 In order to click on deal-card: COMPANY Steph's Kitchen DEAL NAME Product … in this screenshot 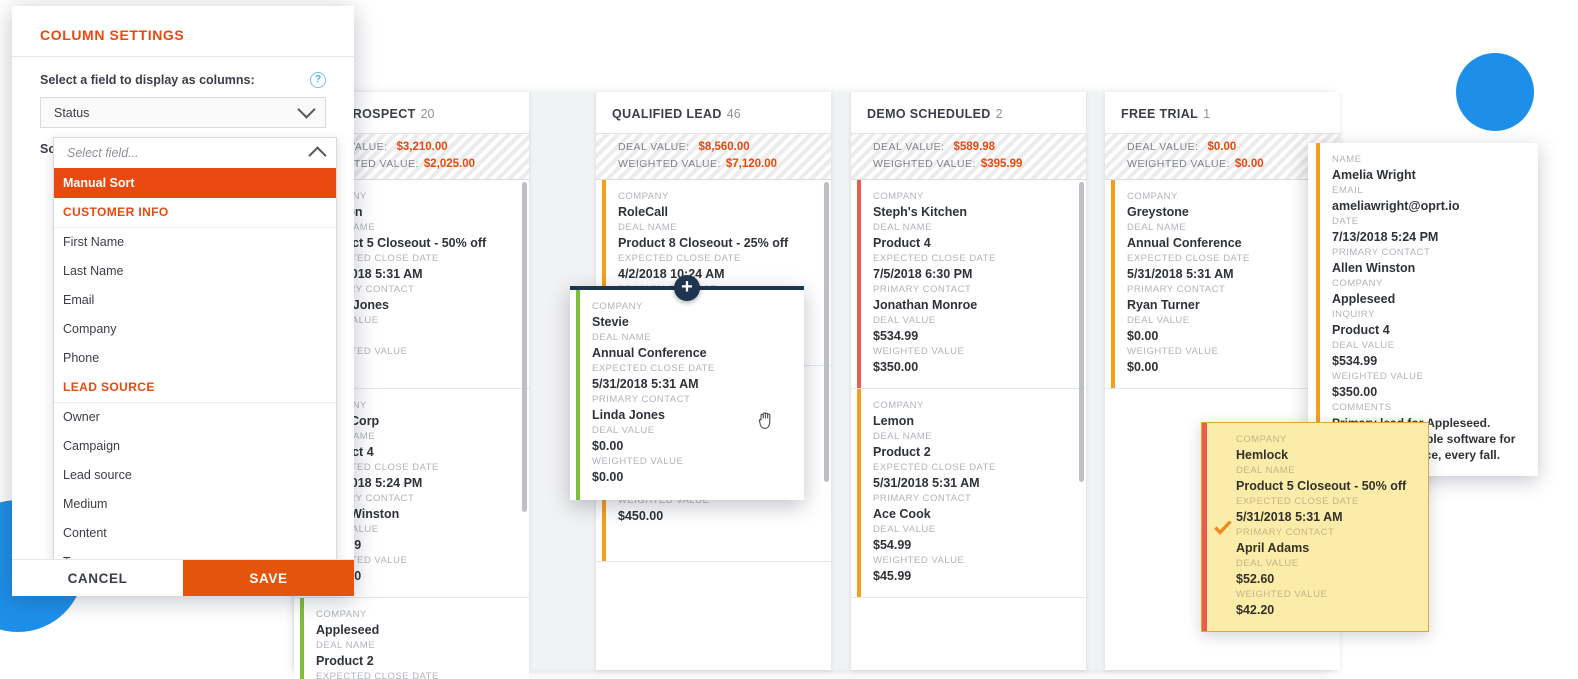, I will do `click(968, 284)`.